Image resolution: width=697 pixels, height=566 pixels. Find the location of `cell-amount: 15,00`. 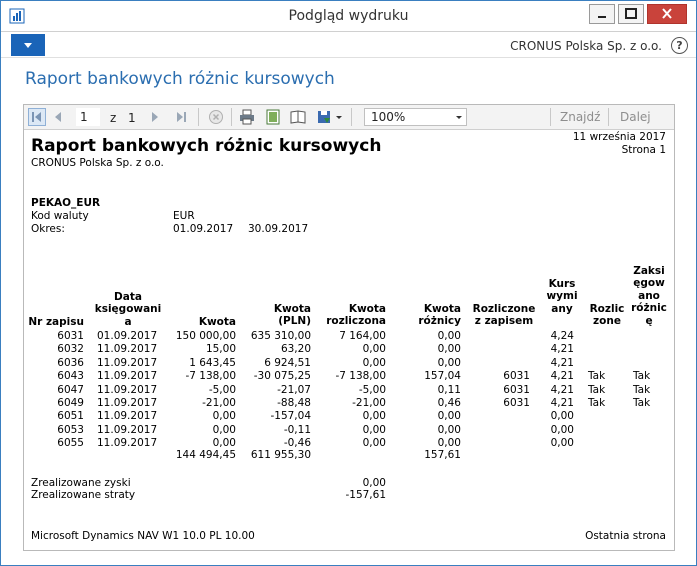

cell-amount: 15,00 is located at coordinates (220, 349).